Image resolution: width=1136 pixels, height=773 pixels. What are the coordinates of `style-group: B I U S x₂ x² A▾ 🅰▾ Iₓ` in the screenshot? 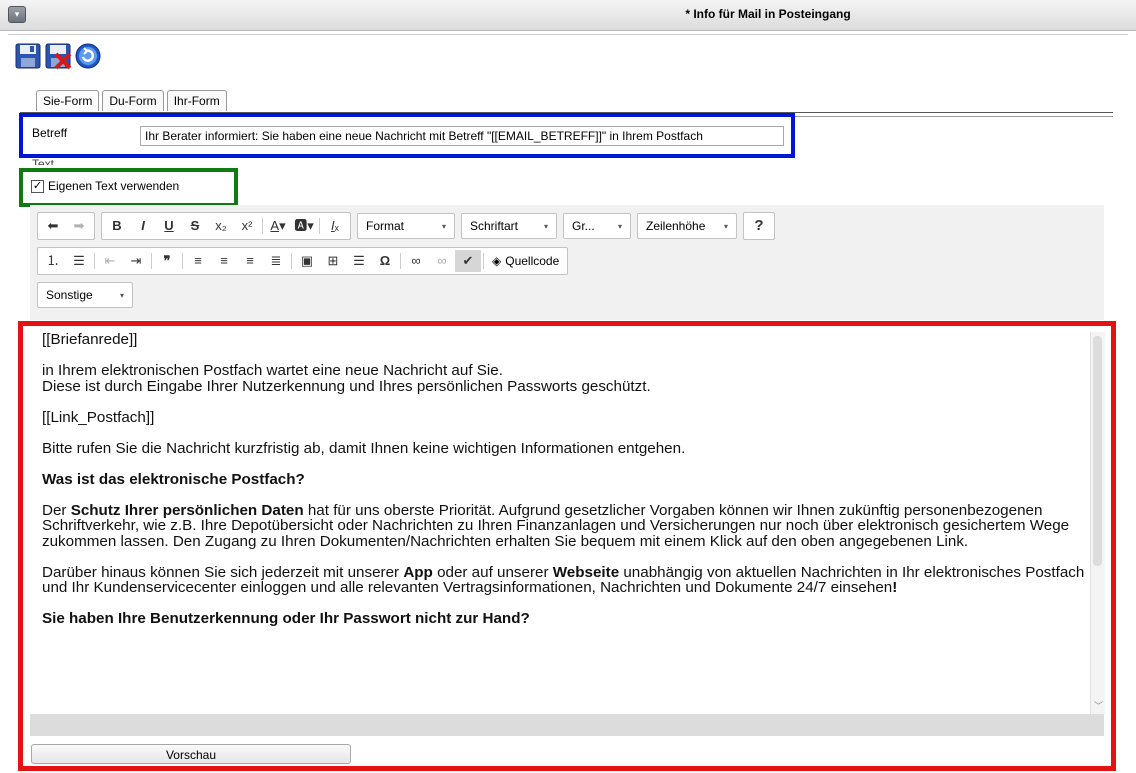 It's located at (226, 226).